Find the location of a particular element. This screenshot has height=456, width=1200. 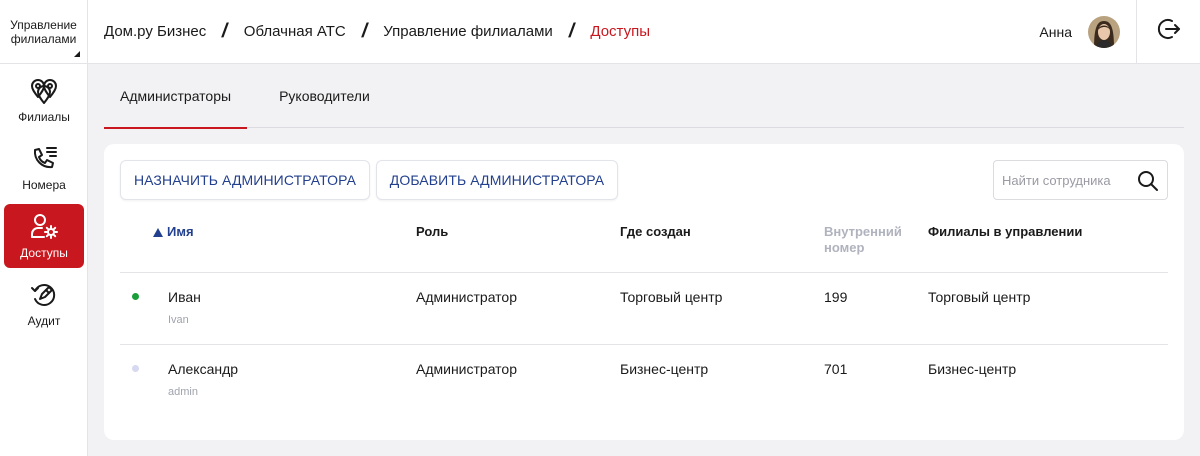

app-switcher-label: Управление филиалами is located at coordinates (43, 31).